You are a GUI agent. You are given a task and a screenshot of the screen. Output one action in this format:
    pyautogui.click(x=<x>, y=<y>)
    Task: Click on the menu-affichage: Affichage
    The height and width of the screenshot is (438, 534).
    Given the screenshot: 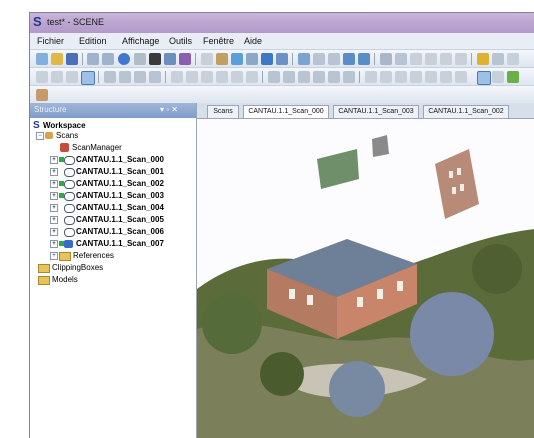 What is the action you would take?
    pyautogui.click(x=140, y=41)
    